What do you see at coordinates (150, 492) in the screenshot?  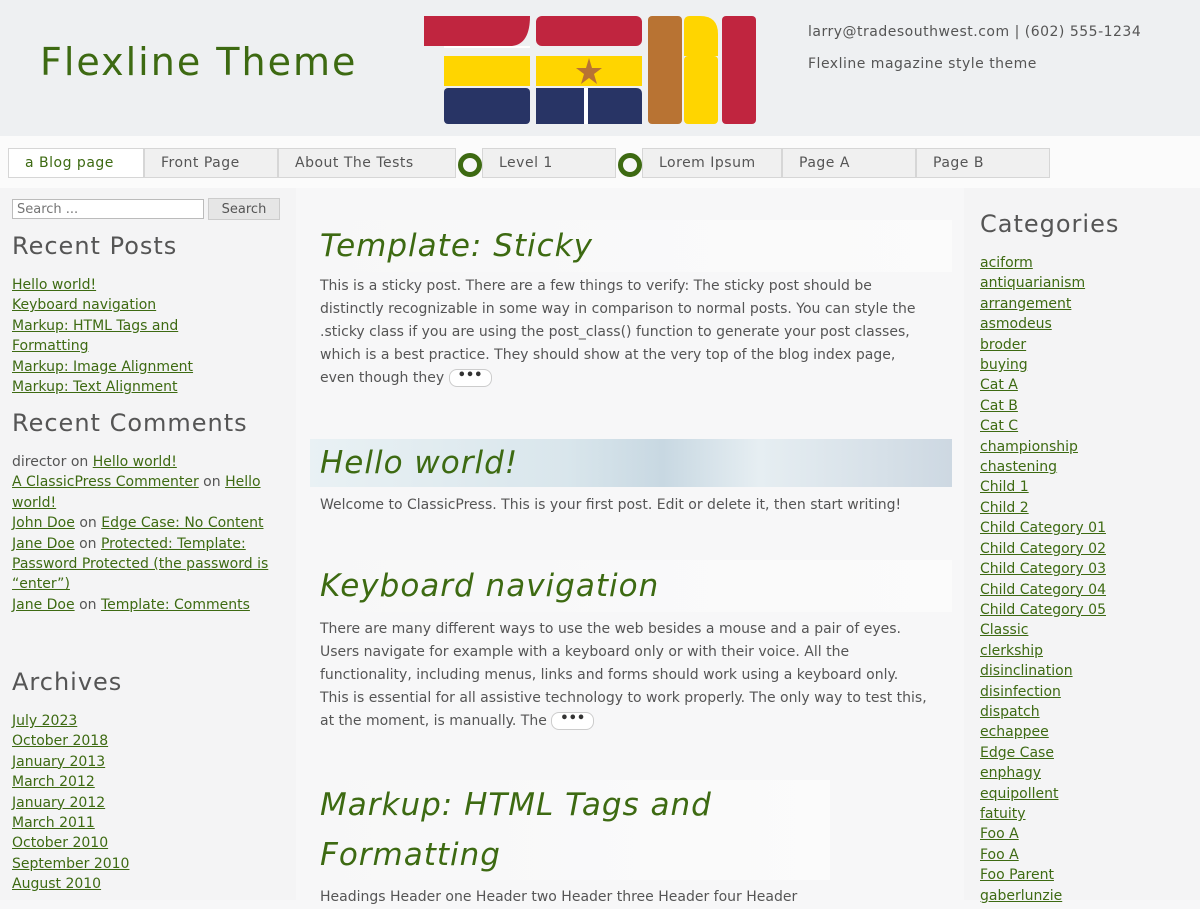 I see `comment-item: A ClassicPress Commenter on Hello world!` at bounding box center [150, 492].